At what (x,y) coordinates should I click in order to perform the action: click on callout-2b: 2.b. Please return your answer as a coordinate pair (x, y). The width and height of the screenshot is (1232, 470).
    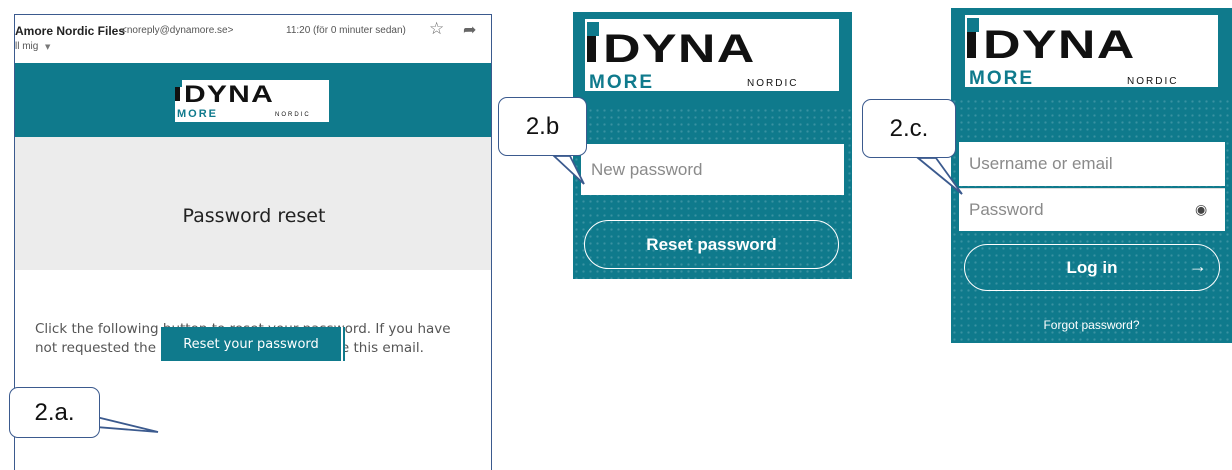
    Looking at the image, I should click on (542, 126).